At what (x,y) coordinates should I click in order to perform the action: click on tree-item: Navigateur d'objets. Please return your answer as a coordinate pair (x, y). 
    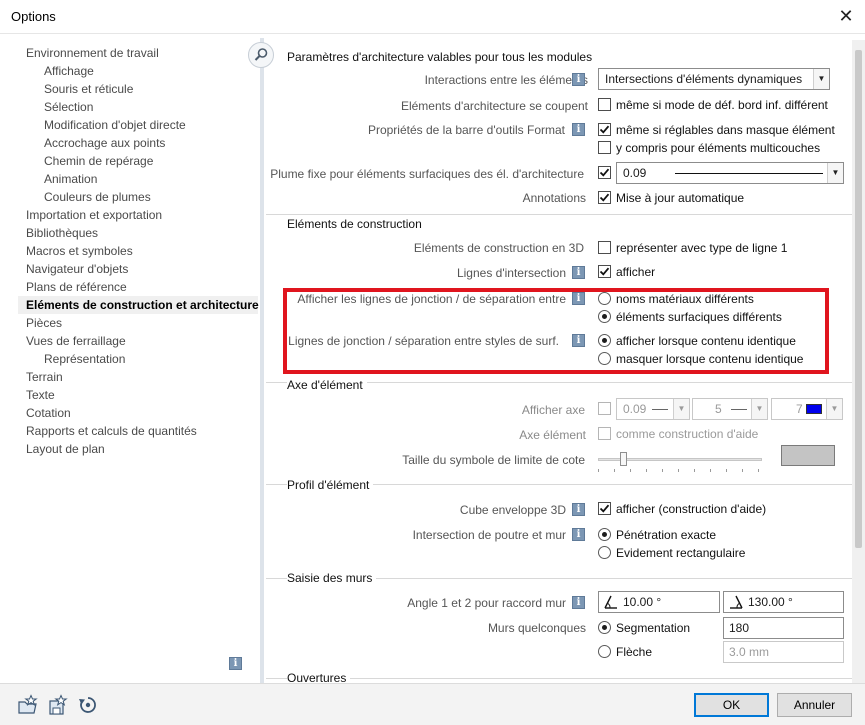
    Looking at the image, I should click on (138, 269).